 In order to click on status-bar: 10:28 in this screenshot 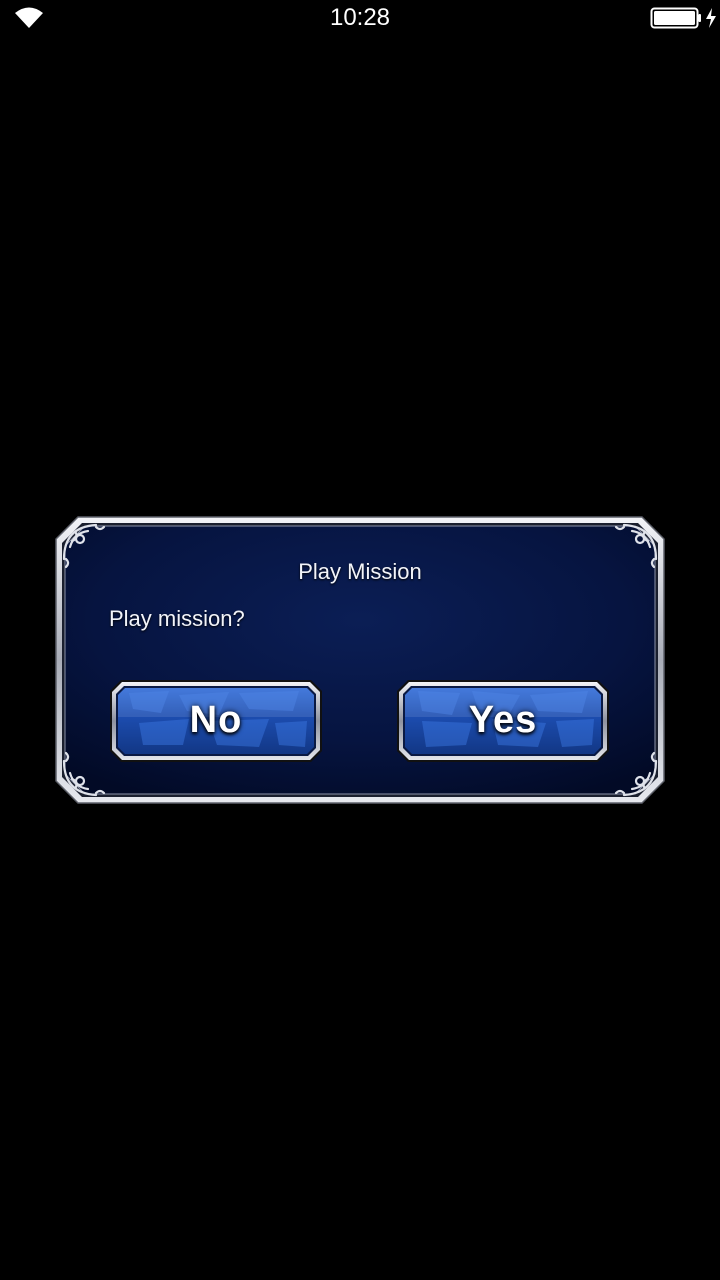, I will do `click(360, 18)`.